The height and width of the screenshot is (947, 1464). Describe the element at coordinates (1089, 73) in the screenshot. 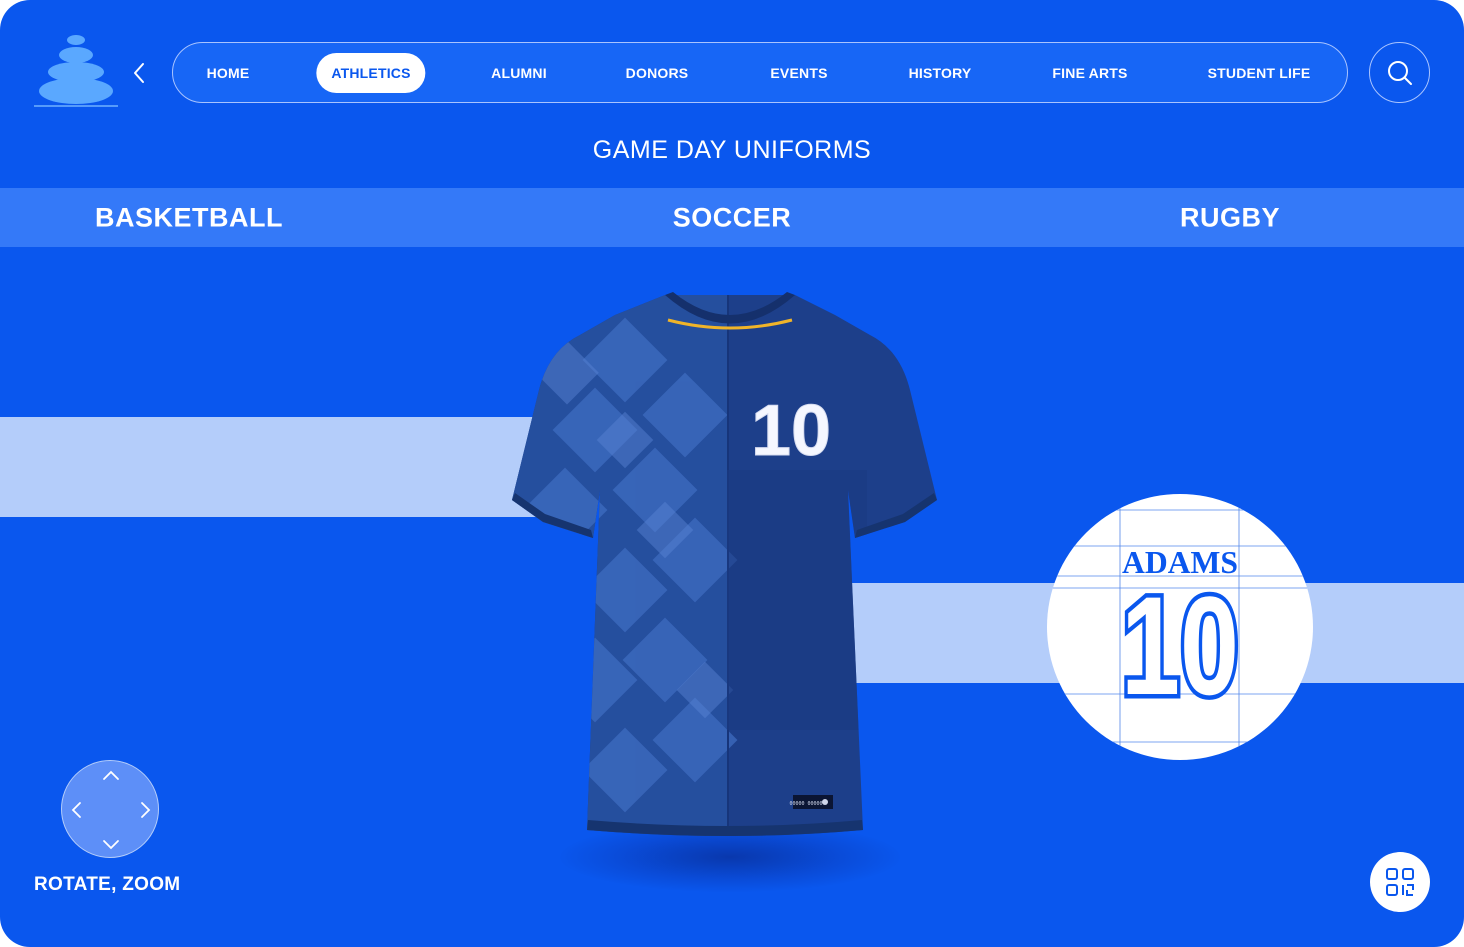

I see `nav-item-fine-arts: FINE ARTS` at that location.